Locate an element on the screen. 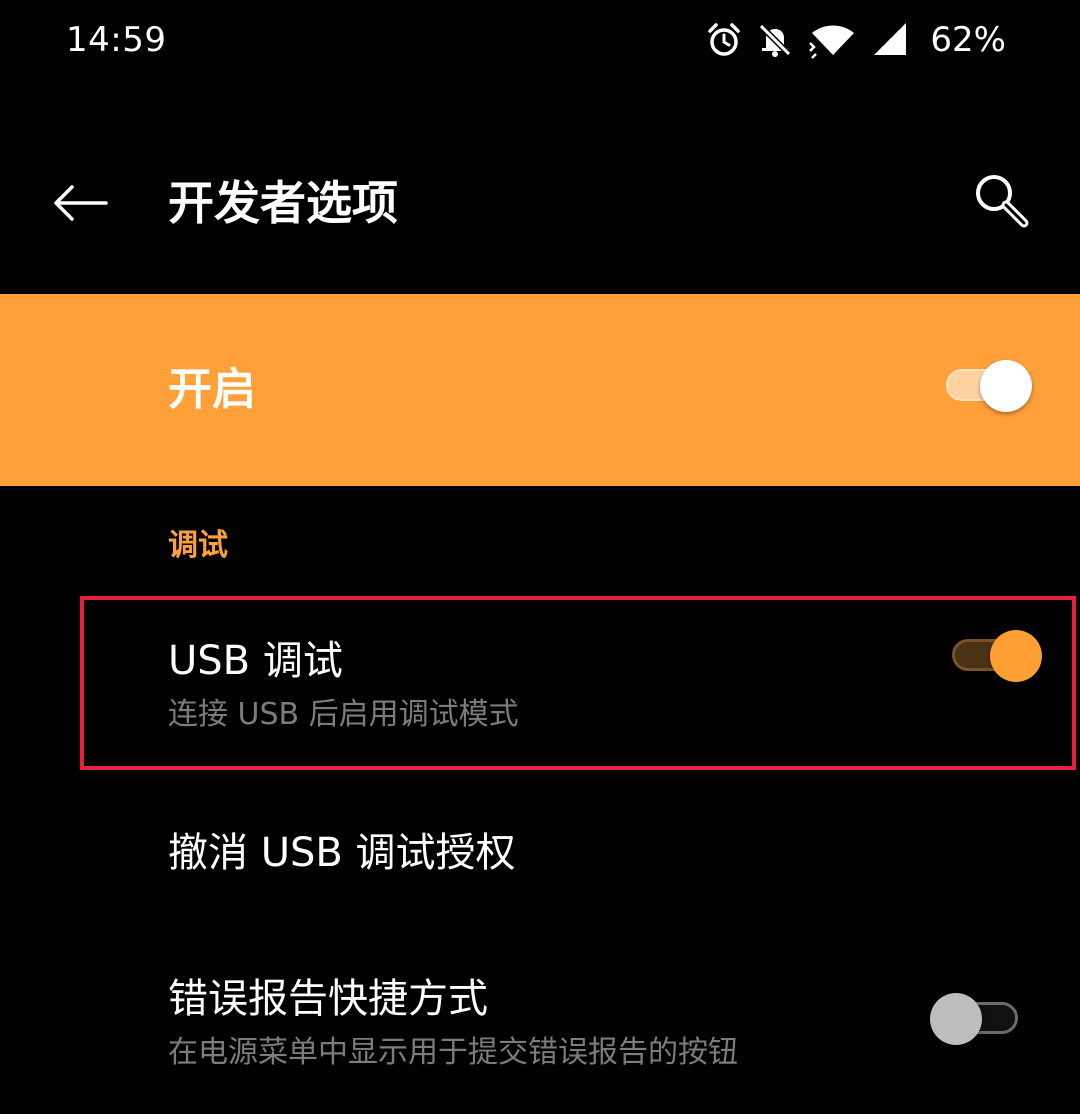 The width and height of the screenshot is (1080, 1114). back-button is located at coordinates (80, 205).